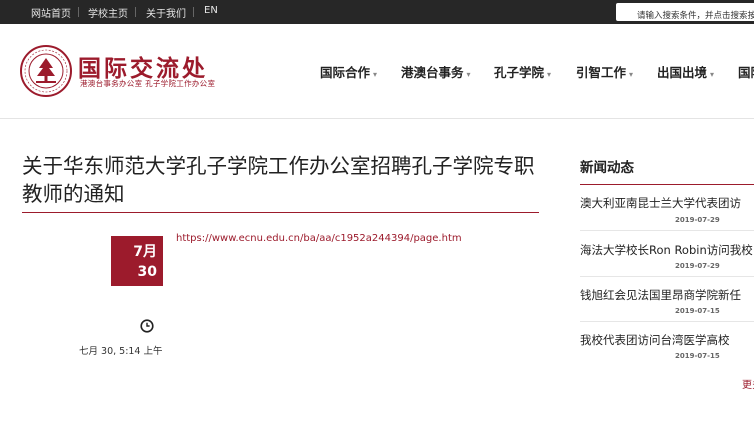 Image resolution: width=754 pixels, height=424 pixels. I want to click on post-time: 七月 30, 5:14 上午, so click(121, 351).